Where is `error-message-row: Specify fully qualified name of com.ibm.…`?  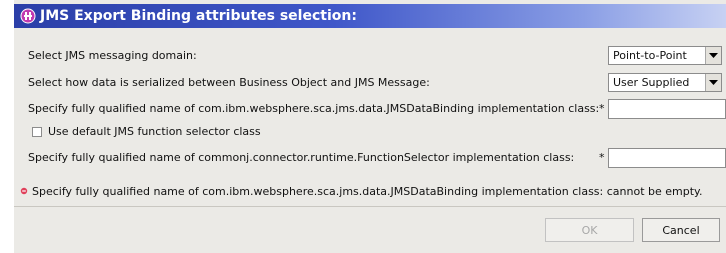 error-message-row: Specify fully qualified name of com.ibm.… is located at coordinates (361, 191).